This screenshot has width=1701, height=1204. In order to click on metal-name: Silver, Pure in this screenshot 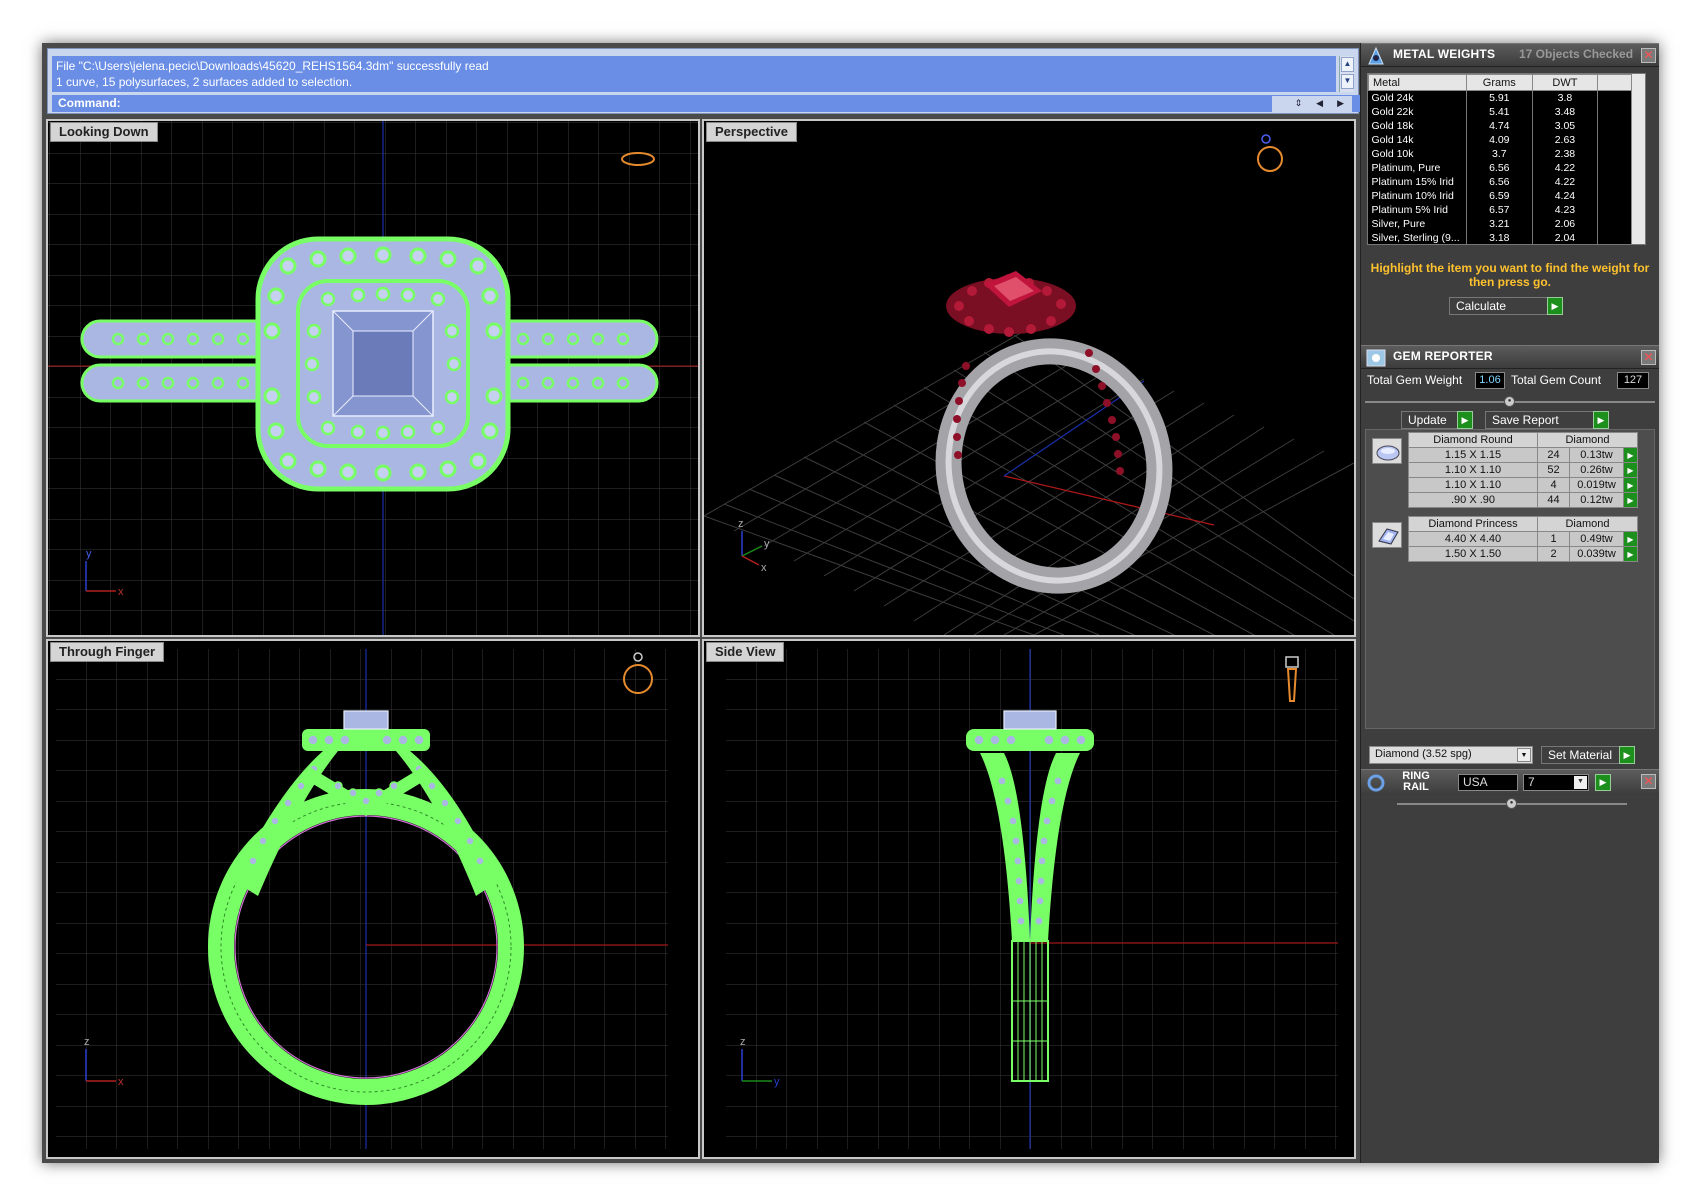, I will do `click(1417, 223)`.